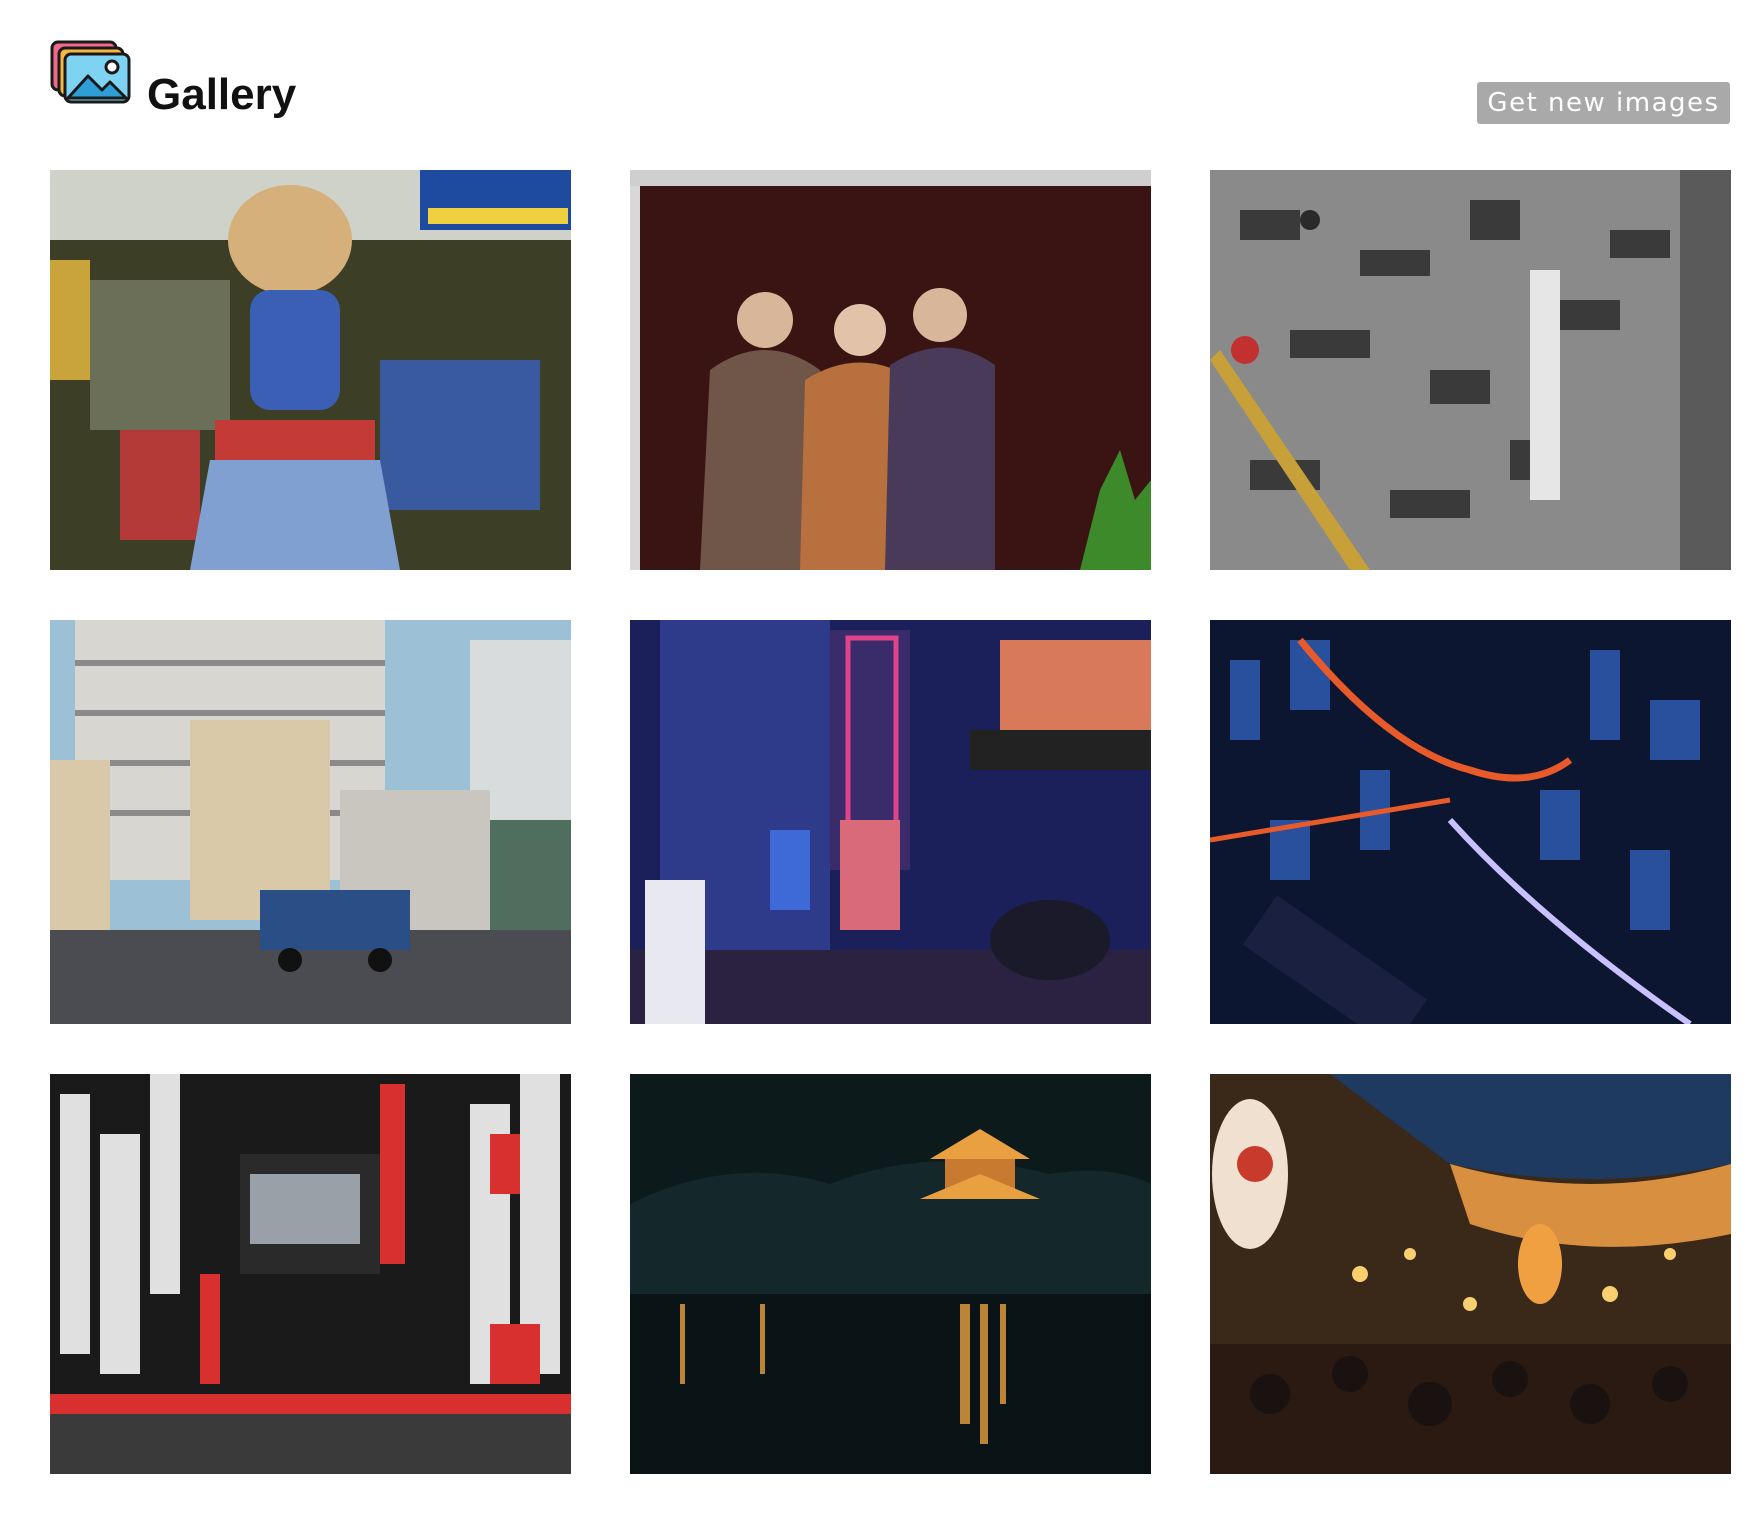 Image resolution: width=1748 pixels, height=1516 pixels. Describe the element at coordinates (1470, 1274) in the screenshot. I see `gallery-image-lantern-market` at that location.